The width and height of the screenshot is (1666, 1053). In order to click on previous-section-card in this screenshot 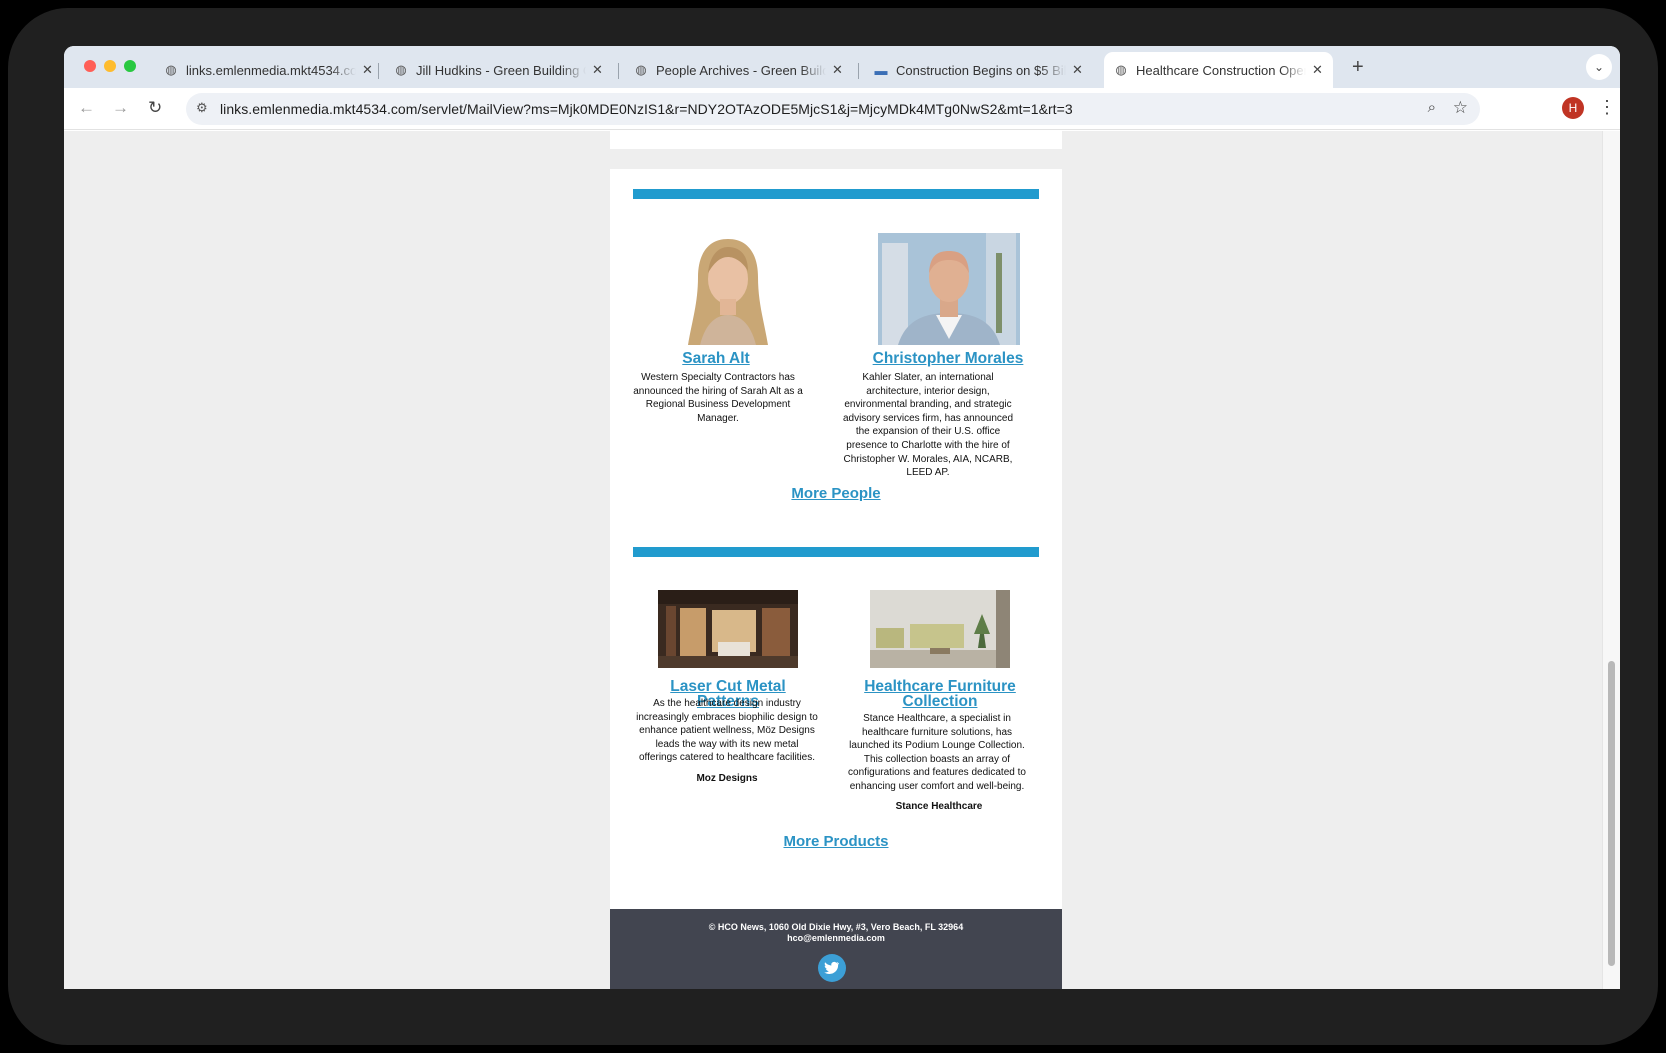, I will do `click(836, 140)`.